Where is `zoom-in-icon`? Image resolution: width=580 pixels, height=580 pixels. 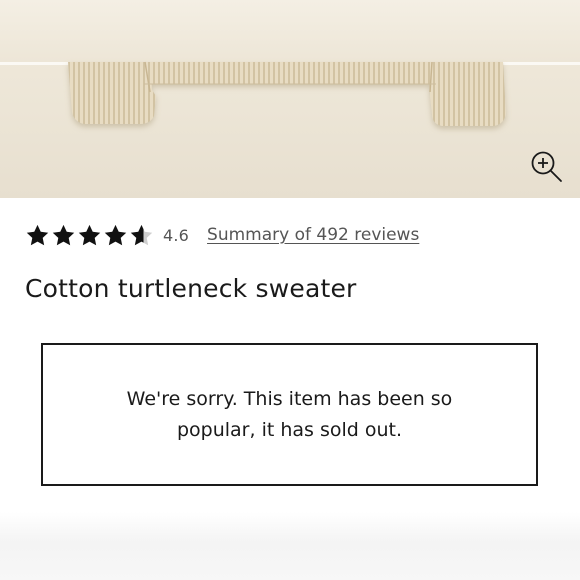 zoom-in-icon is located at coordinates (546, 166).